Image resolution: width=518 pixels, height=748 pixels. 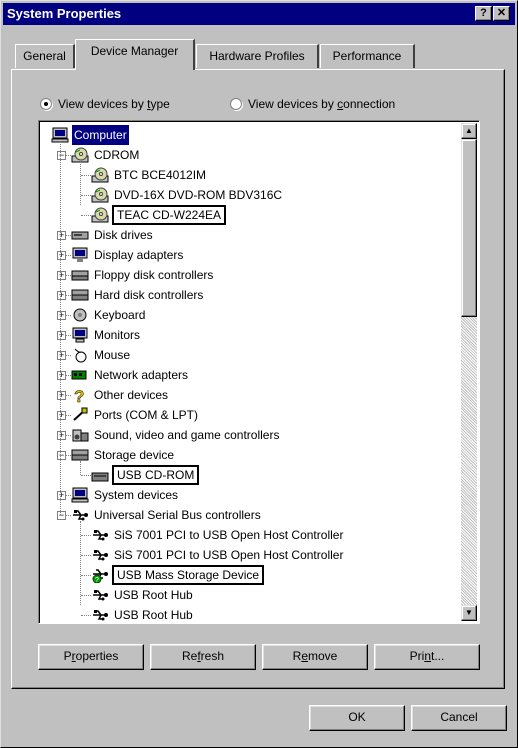 I want to click on tree-item-label: DVD-16X DVD-ROM BDV316C, so click(x=198, y=195).